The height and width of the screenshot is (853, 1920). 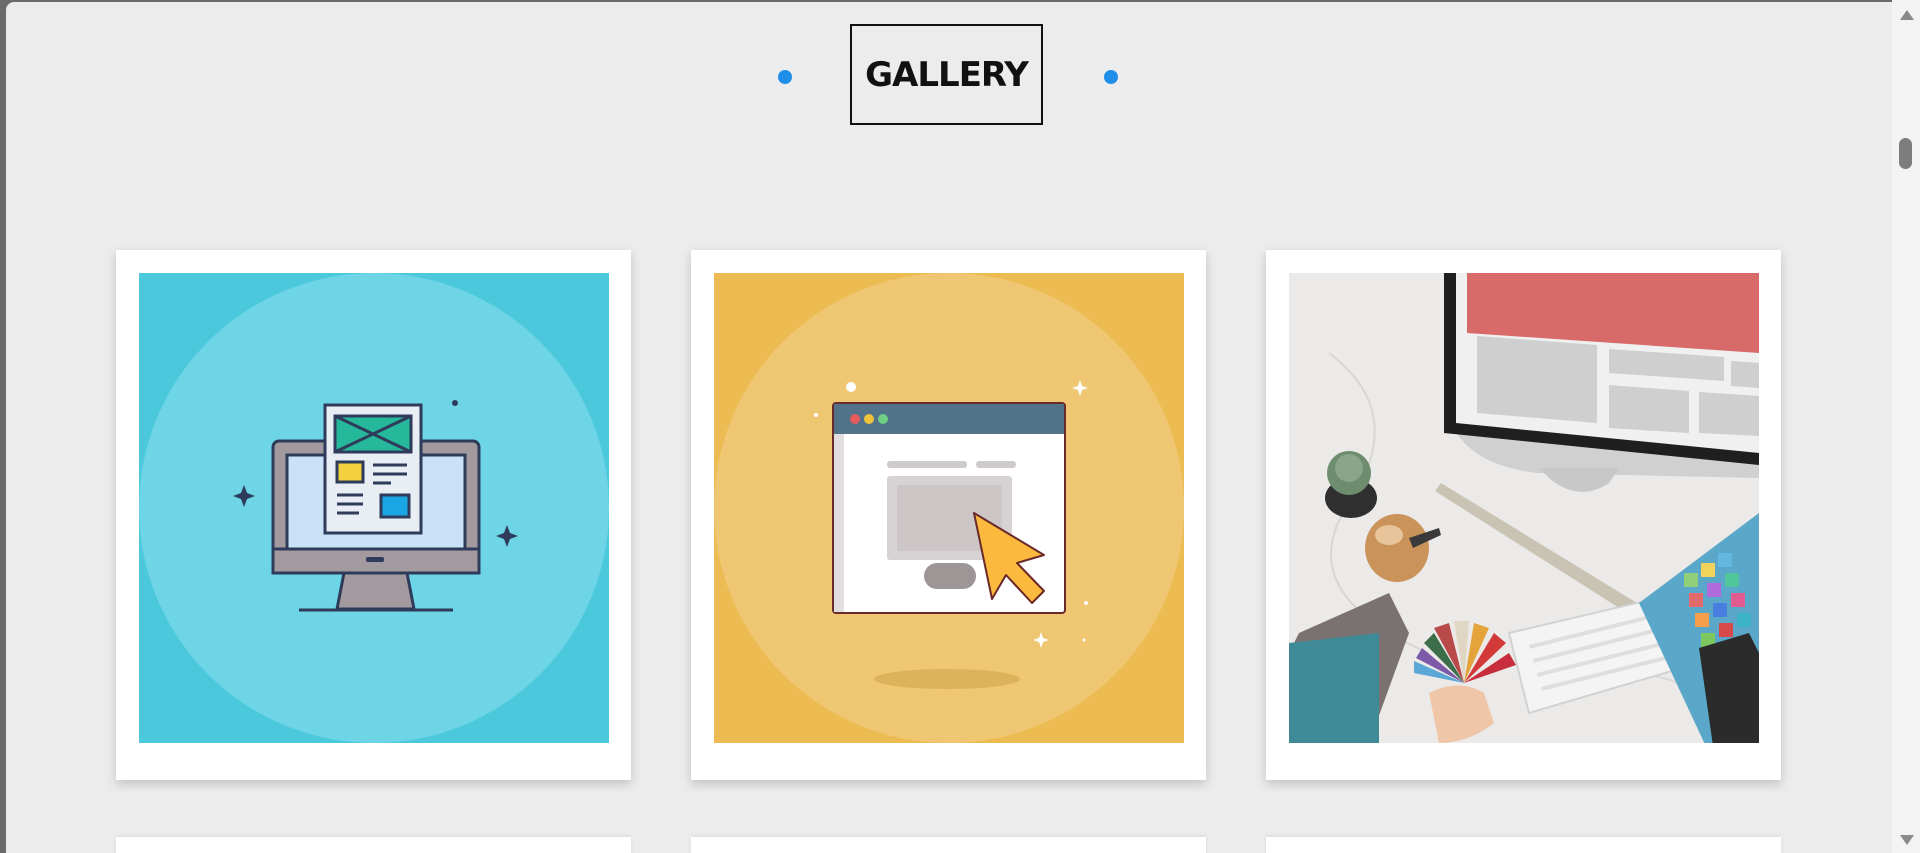 I want to click on gallery-header: GALLERY, so click(x=949, y=77).